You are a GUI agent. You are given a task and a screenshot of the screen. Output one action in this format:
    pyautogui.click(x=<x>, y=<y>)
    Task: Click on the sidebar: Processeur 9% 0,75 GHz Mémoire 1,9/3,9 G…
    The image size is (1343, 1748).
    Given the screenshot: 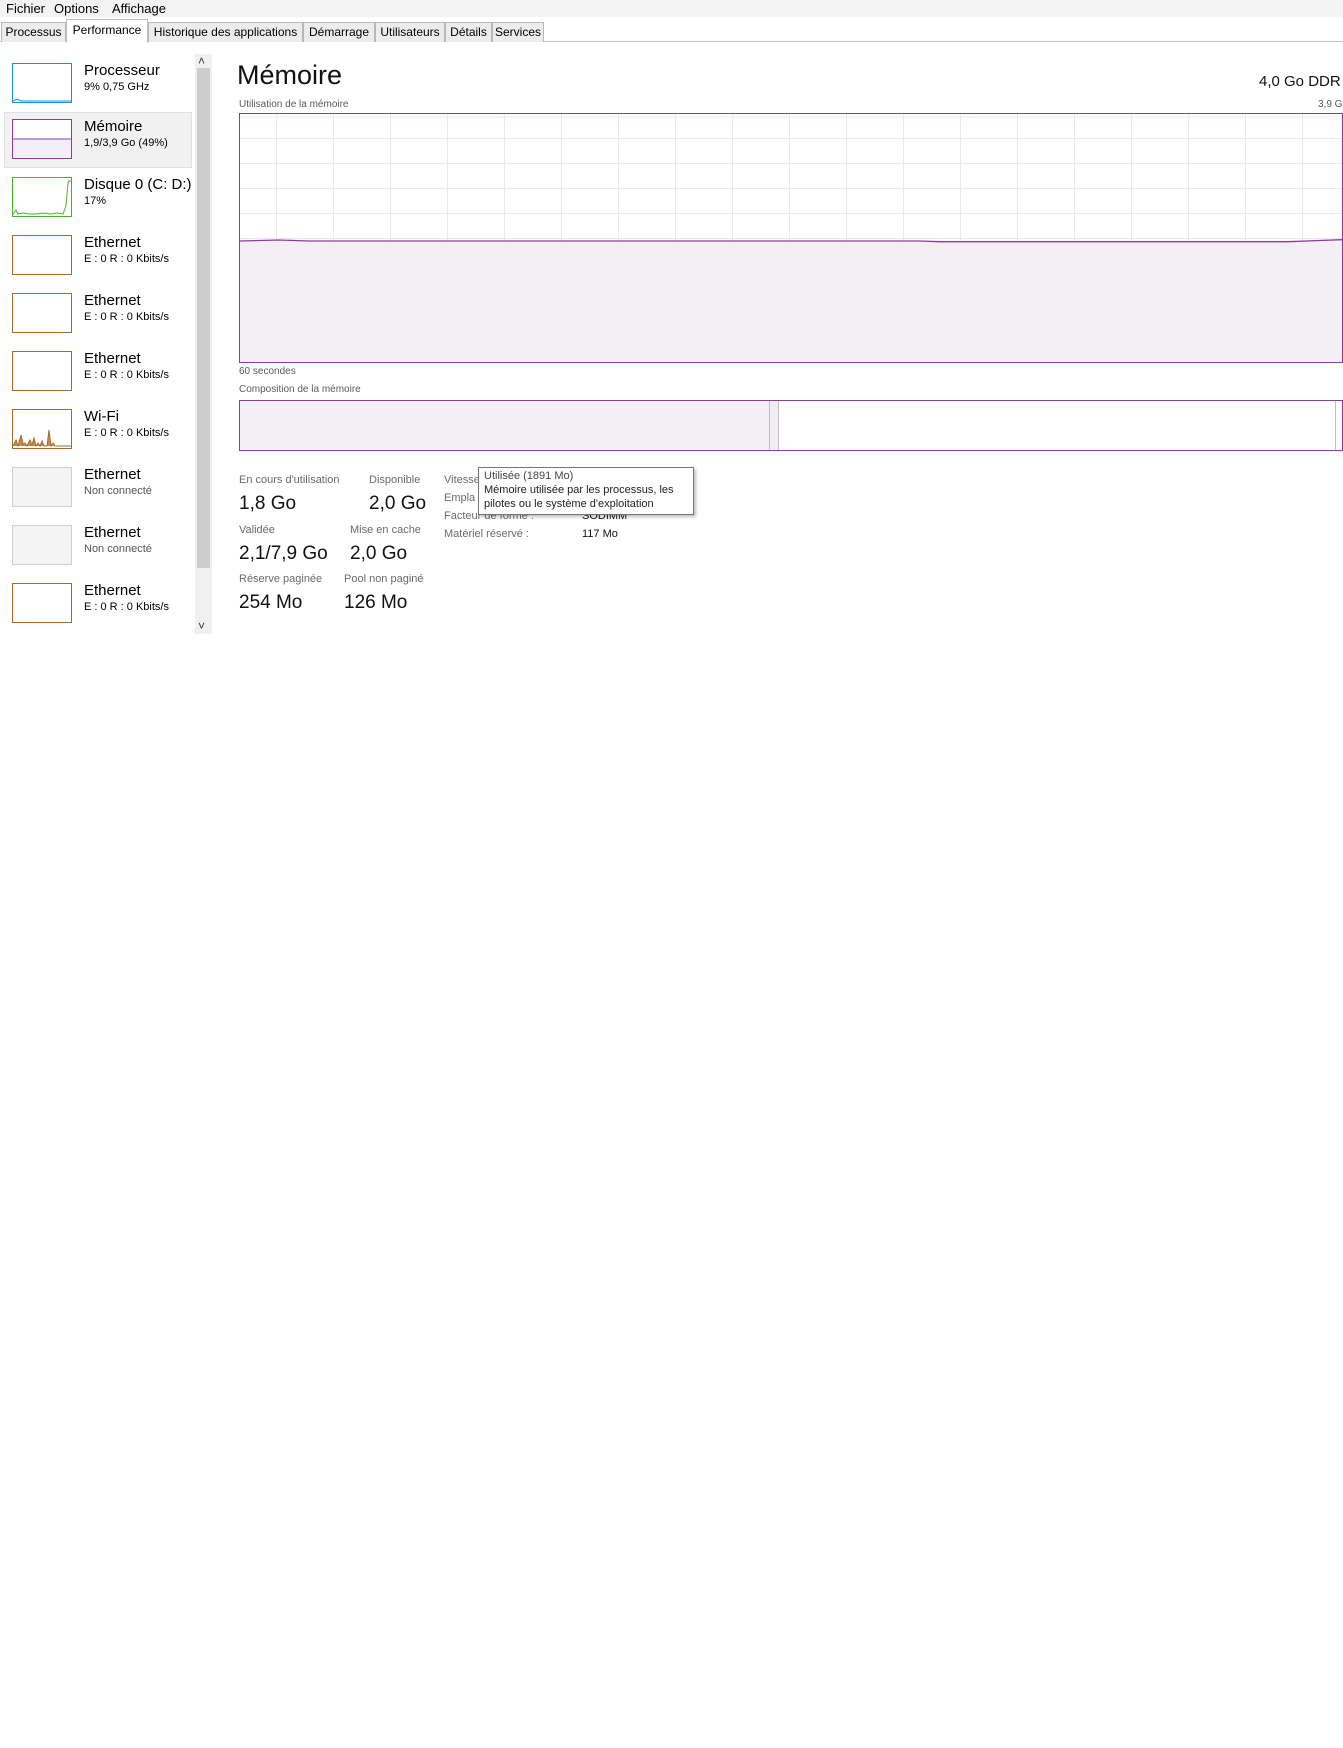 What is the action you would take?
    pyautogui.click(x=97, y=345)
    